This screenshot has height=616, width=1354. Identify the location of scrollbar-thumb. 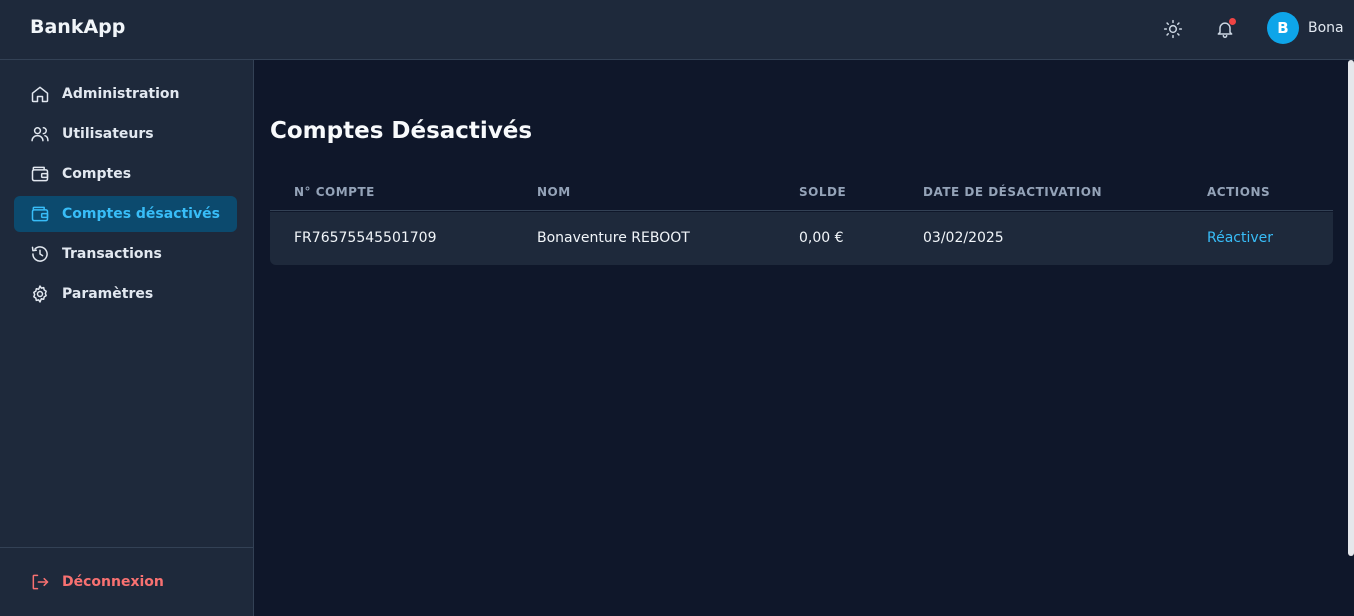
(1351, 308).